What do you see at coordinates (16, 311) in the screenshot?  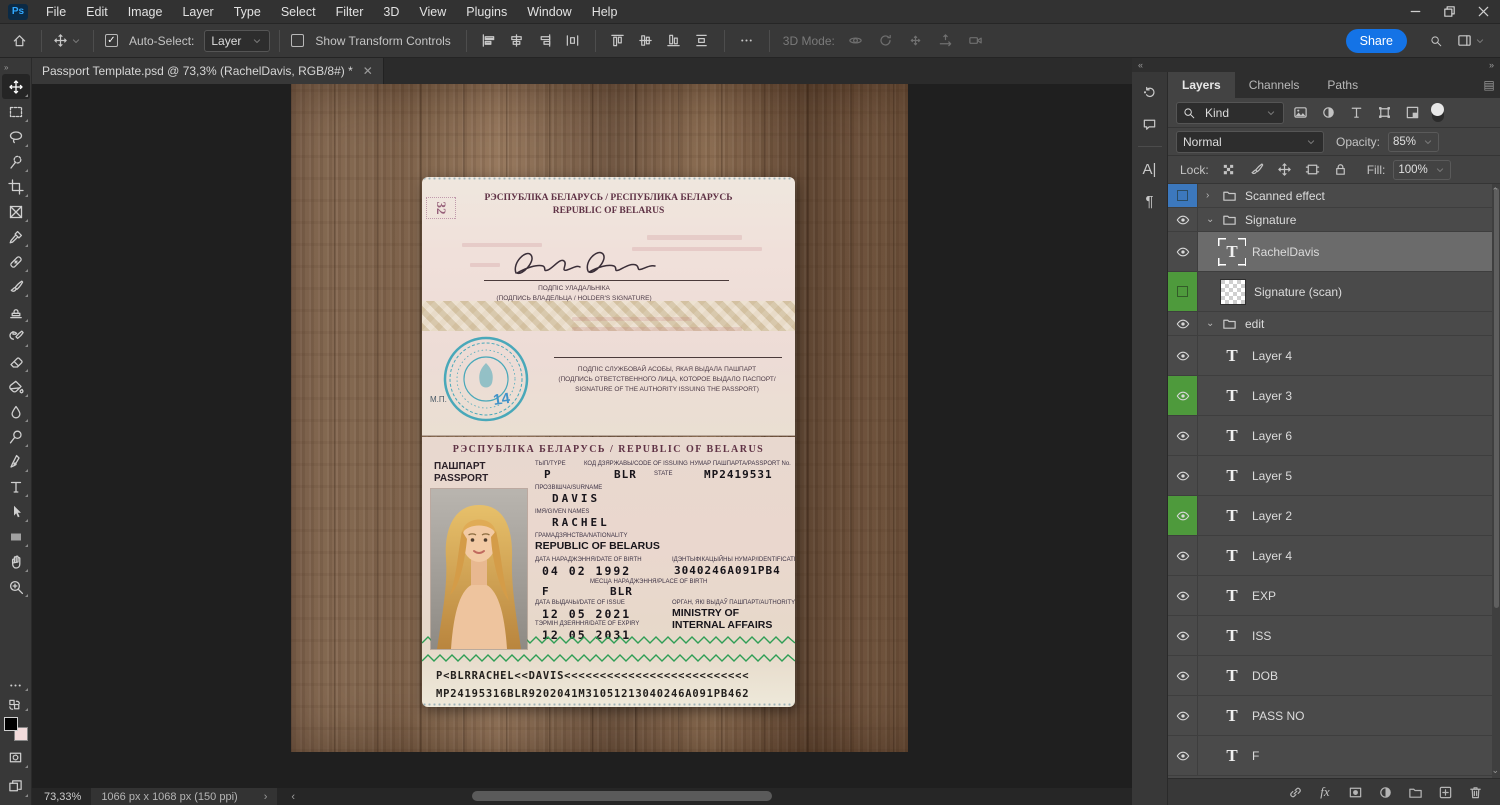 I see `clone-stamp-tool` at bounding box center [16, 311].